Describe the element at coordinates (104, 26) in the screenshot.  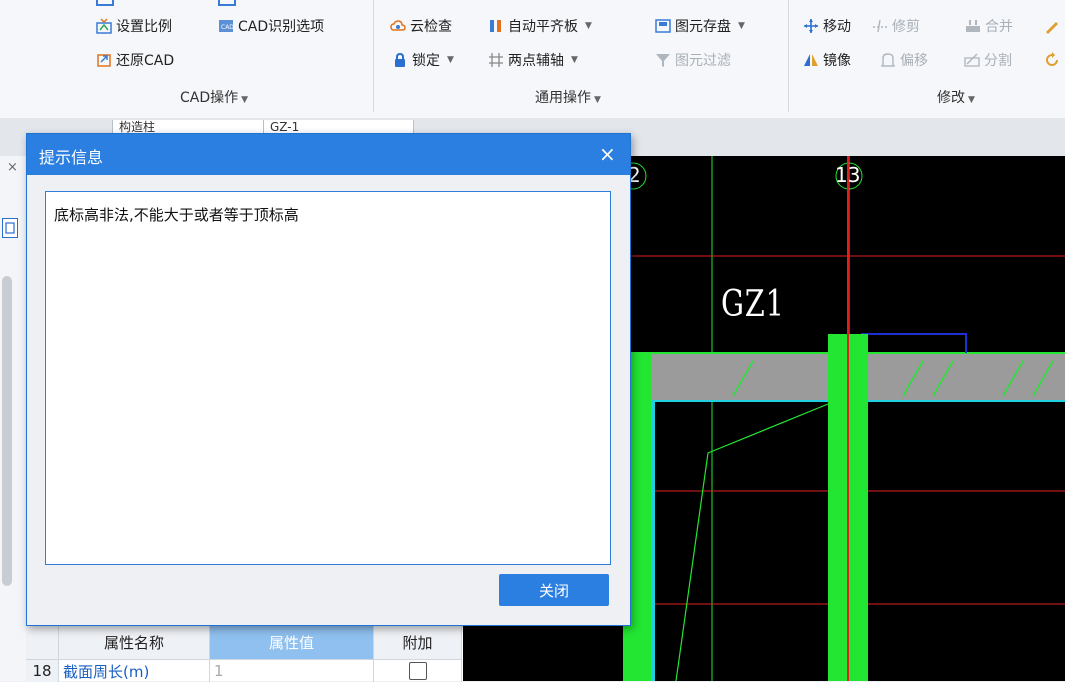
I see `scale-icon` at that location.